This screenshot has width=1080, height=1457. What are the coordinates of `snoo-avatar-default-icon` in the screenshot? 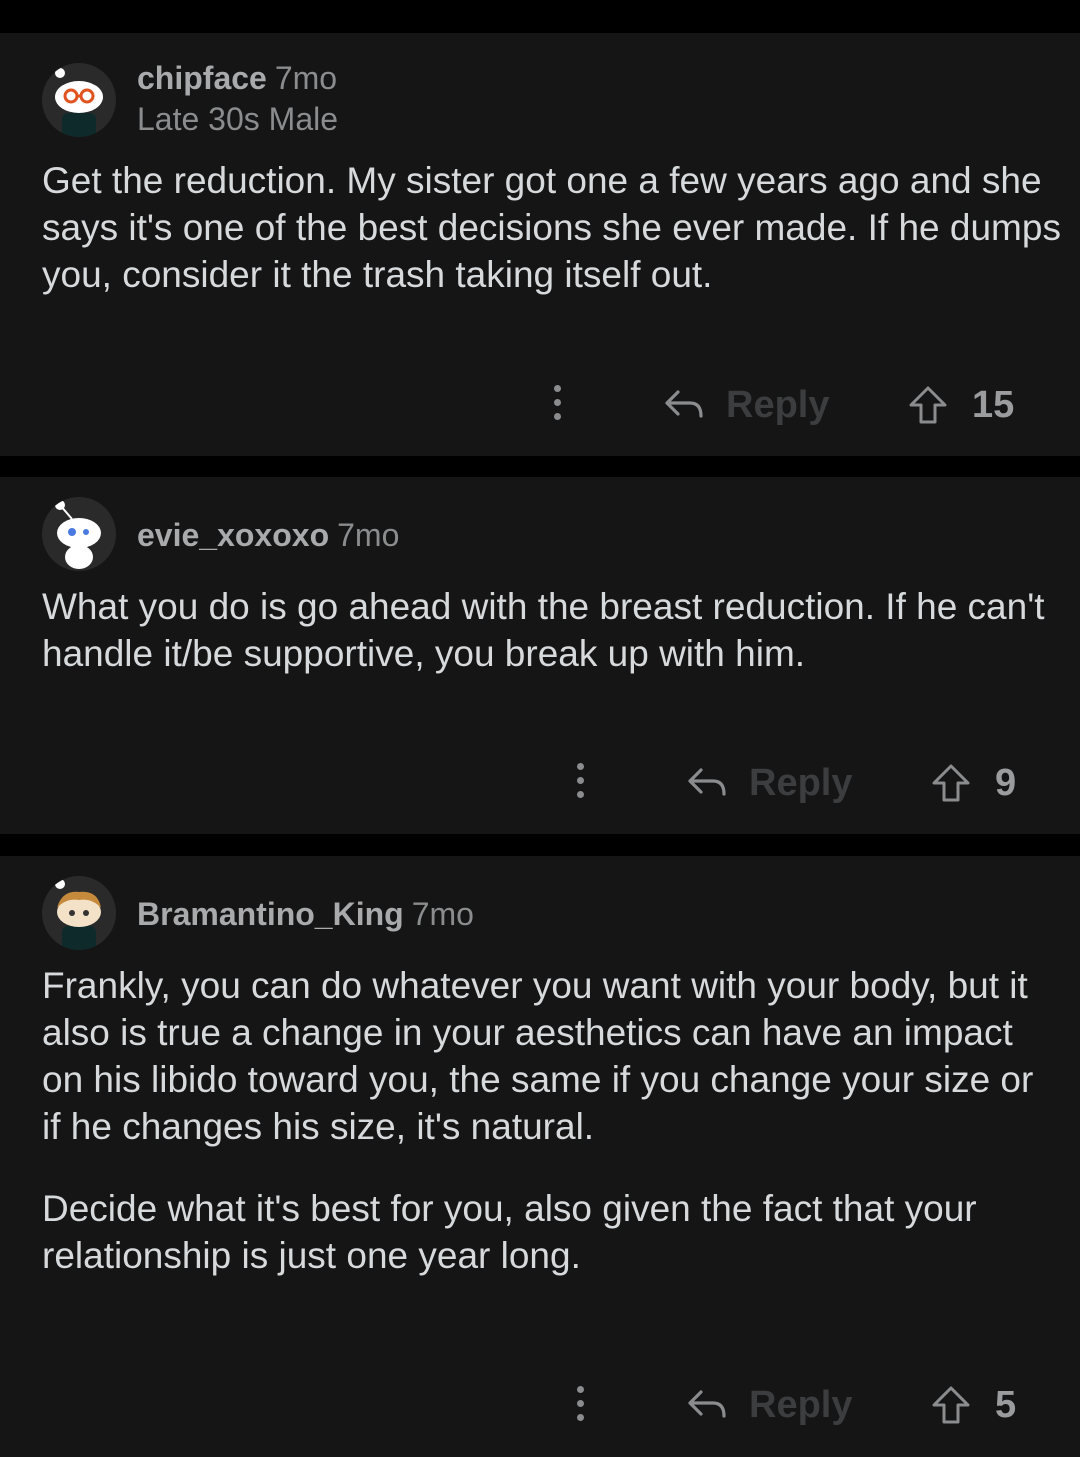 It's located at (78, 534).